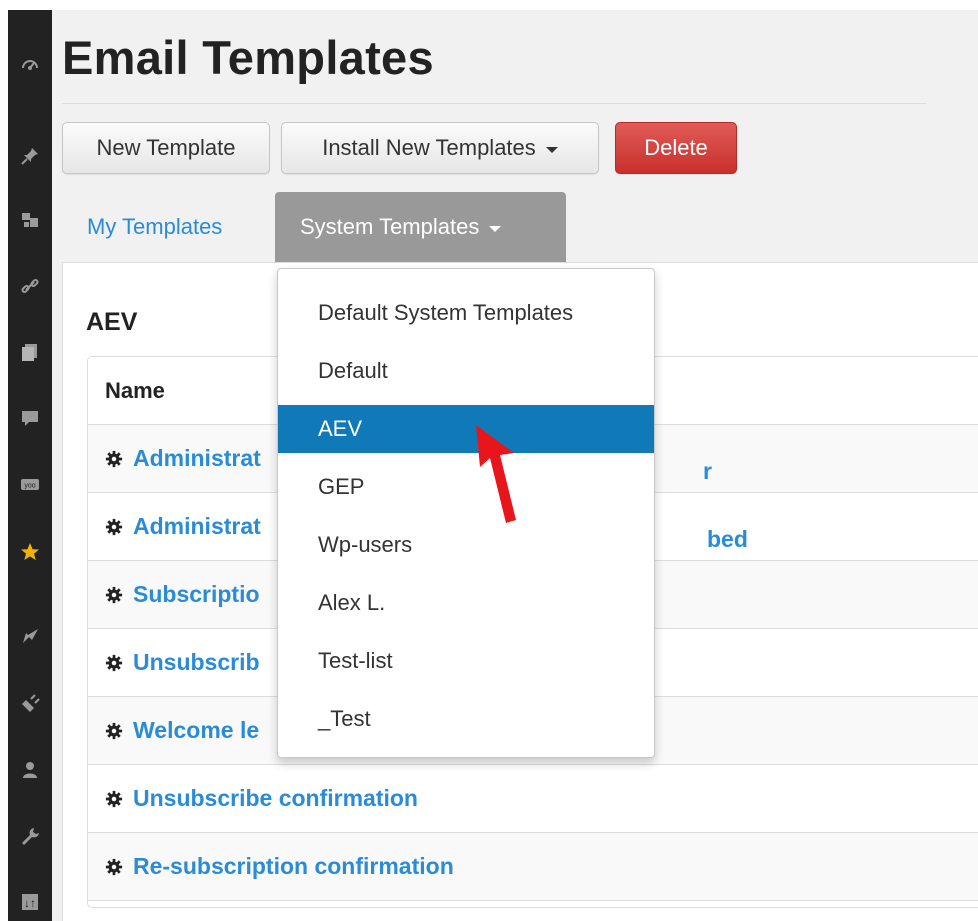 The height and width of the screenshot is (921, 978). What do you see at coordinates (707, 471) in the screenshot?
I see `row-link-tail: r` at bounding box center [707, 471].